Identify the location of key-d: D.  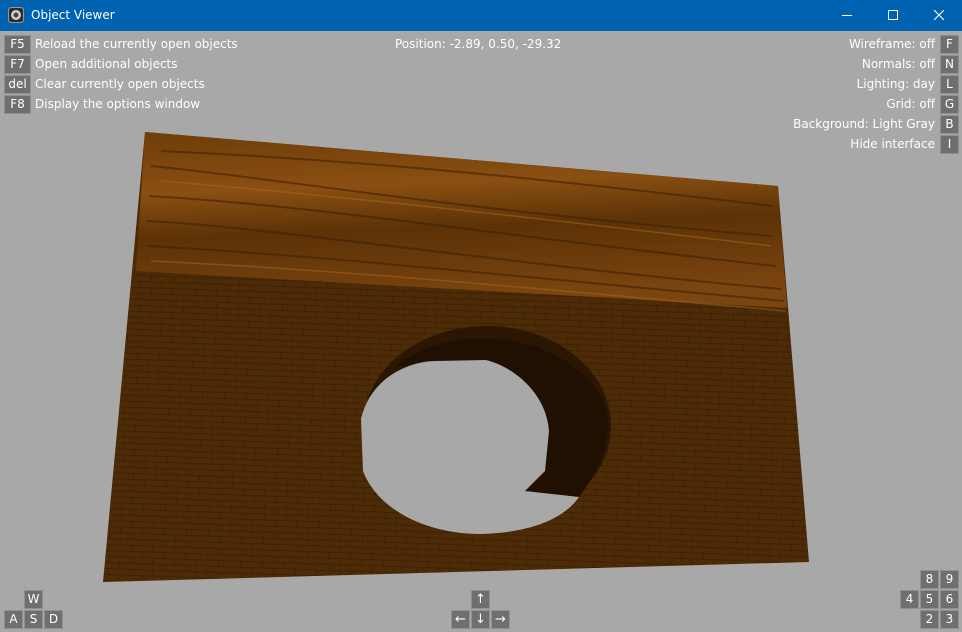
(53, 619).